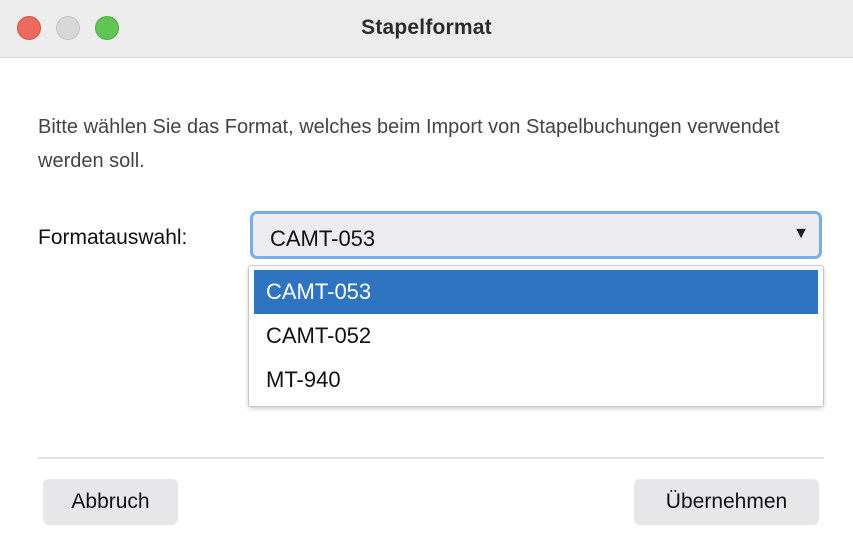 The height and width of the screenshot is (558, 853). I want to click on divider, so click(431, 458).